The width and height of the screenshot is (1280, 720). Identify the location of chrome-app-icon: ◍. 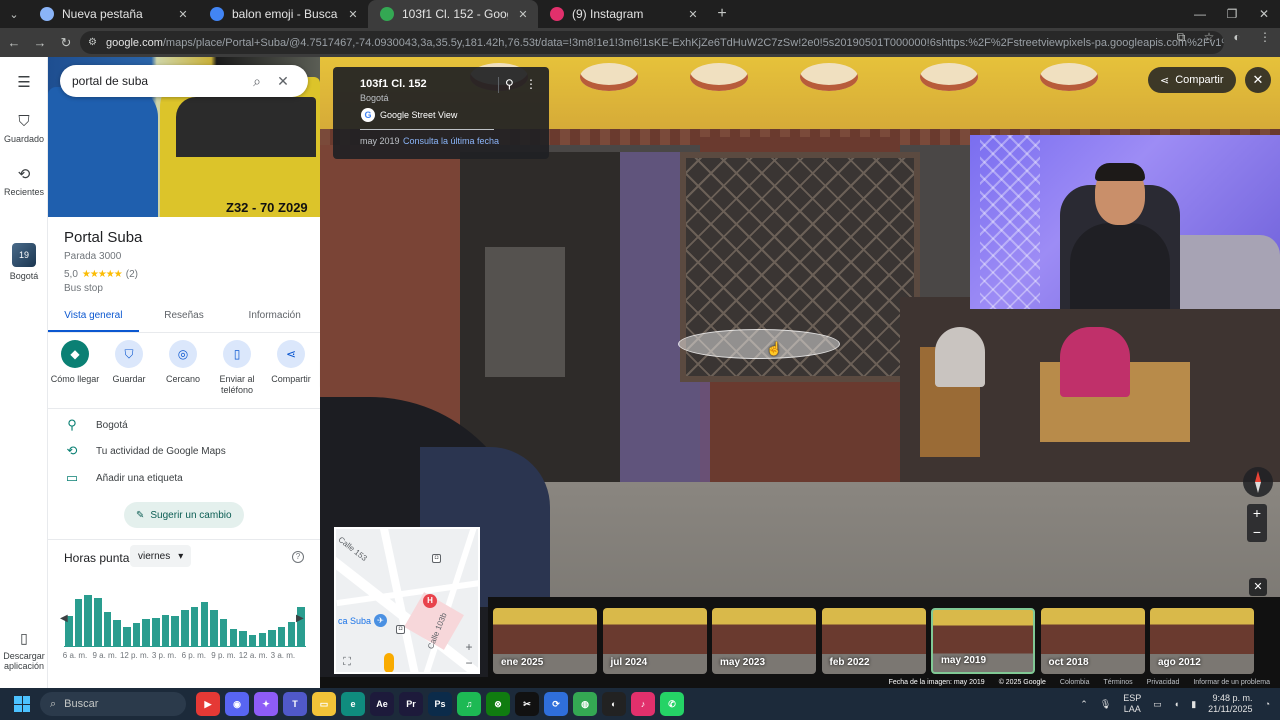
(585, 704).